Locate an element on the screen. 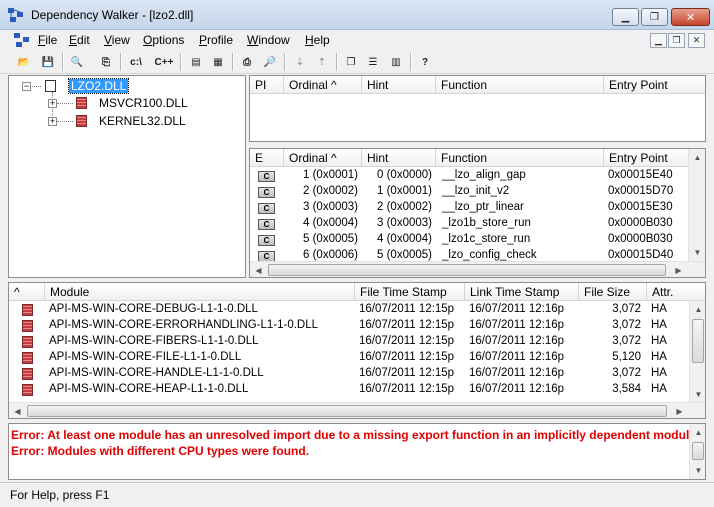  tile-vertical-button: ▥ is located at coordinates (396, 62).